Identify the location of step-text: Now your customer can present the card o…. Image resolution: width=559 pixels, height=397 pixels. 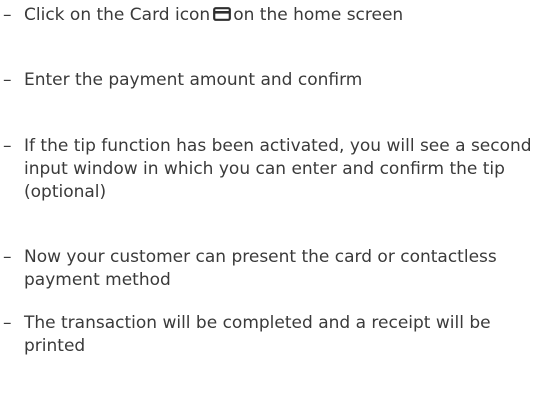
(260, 268).